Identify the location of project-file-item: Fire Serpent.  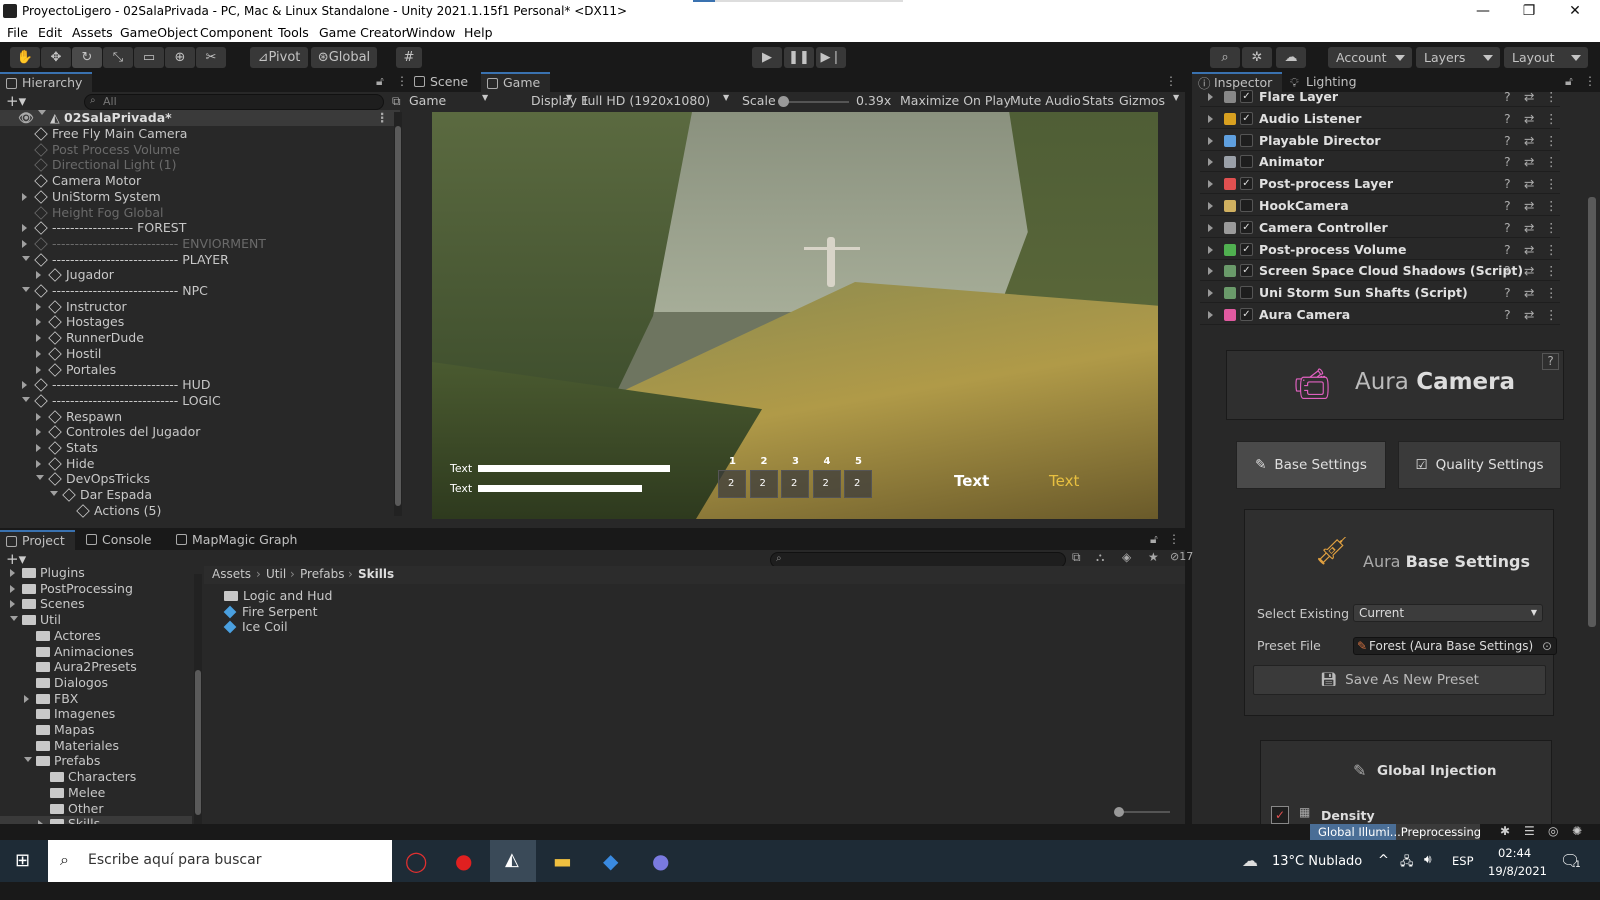
(373, 612).